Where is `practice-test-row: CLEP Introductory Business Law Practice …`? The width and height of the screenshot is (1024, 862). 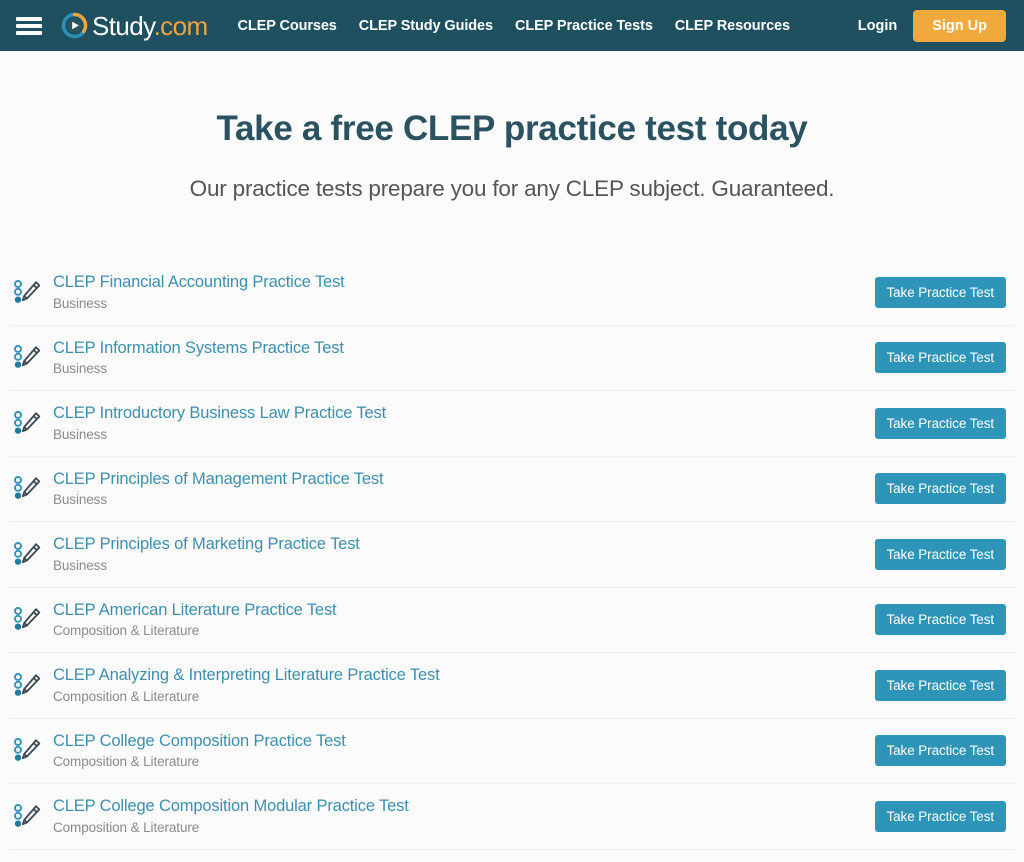 practice-test-row: CLEP Introductory Business Law Practice … is located at coordinates (512, 424).